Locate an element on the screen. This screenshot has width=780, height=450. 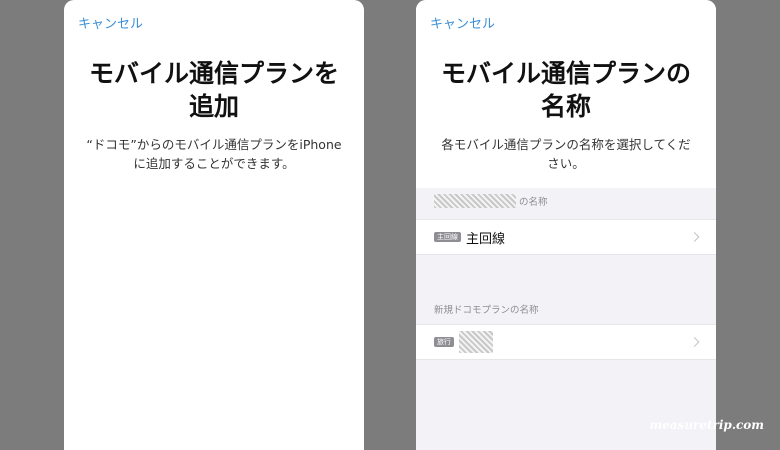
description-line-2: に追加することができます。 is located at coordinates (214, 163).